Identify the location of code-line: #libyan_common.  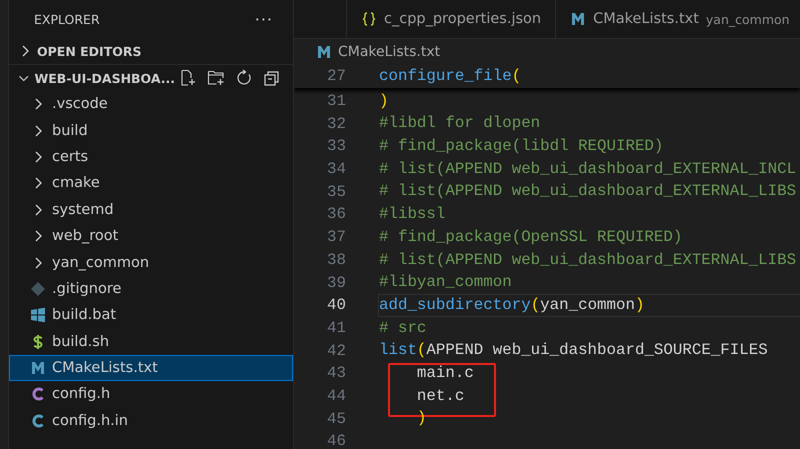
(445, 283).